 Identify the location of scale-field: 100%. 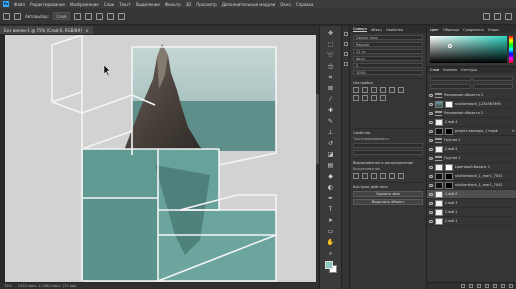
(388, 72).